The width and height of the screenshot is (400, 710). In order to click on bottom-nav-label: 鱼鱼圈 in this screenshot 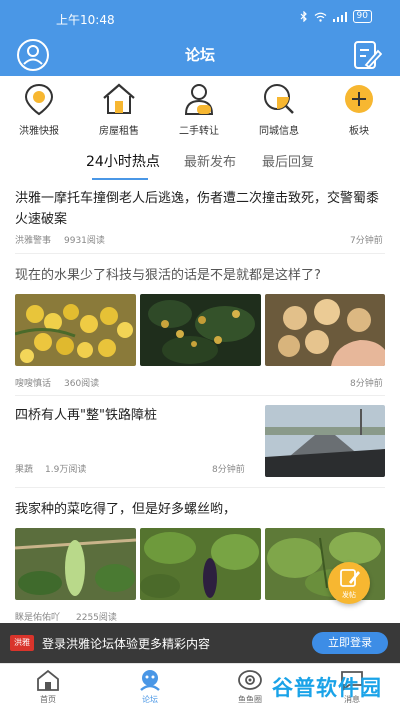, I will do `click(250, 699)`.